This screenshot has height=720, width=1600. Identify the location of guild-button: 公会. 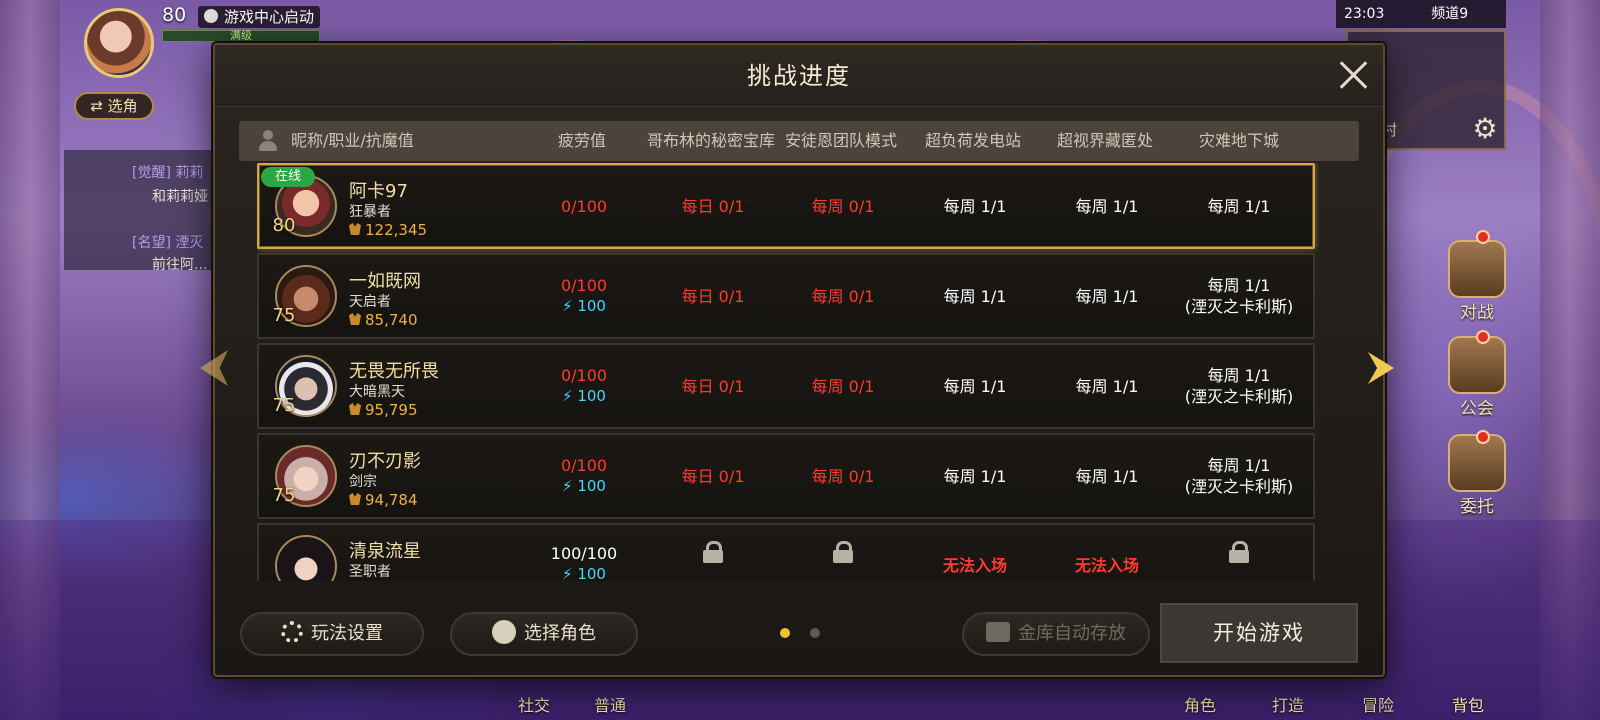
(1477, 377).